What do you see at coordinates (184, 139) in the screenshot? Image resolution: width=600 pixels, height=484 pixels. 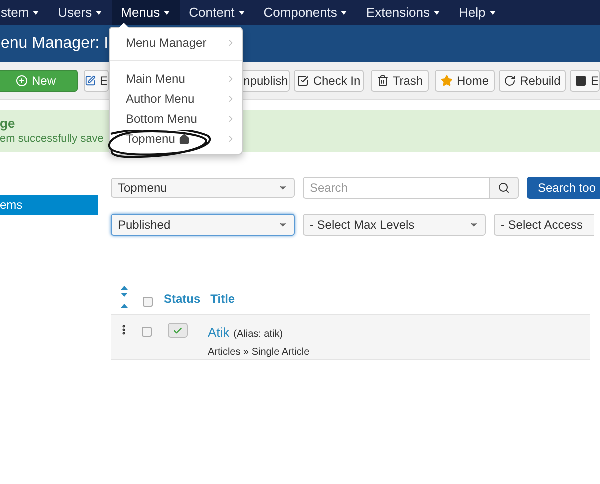 I see `home-icon` at bounding box center [184, 139].